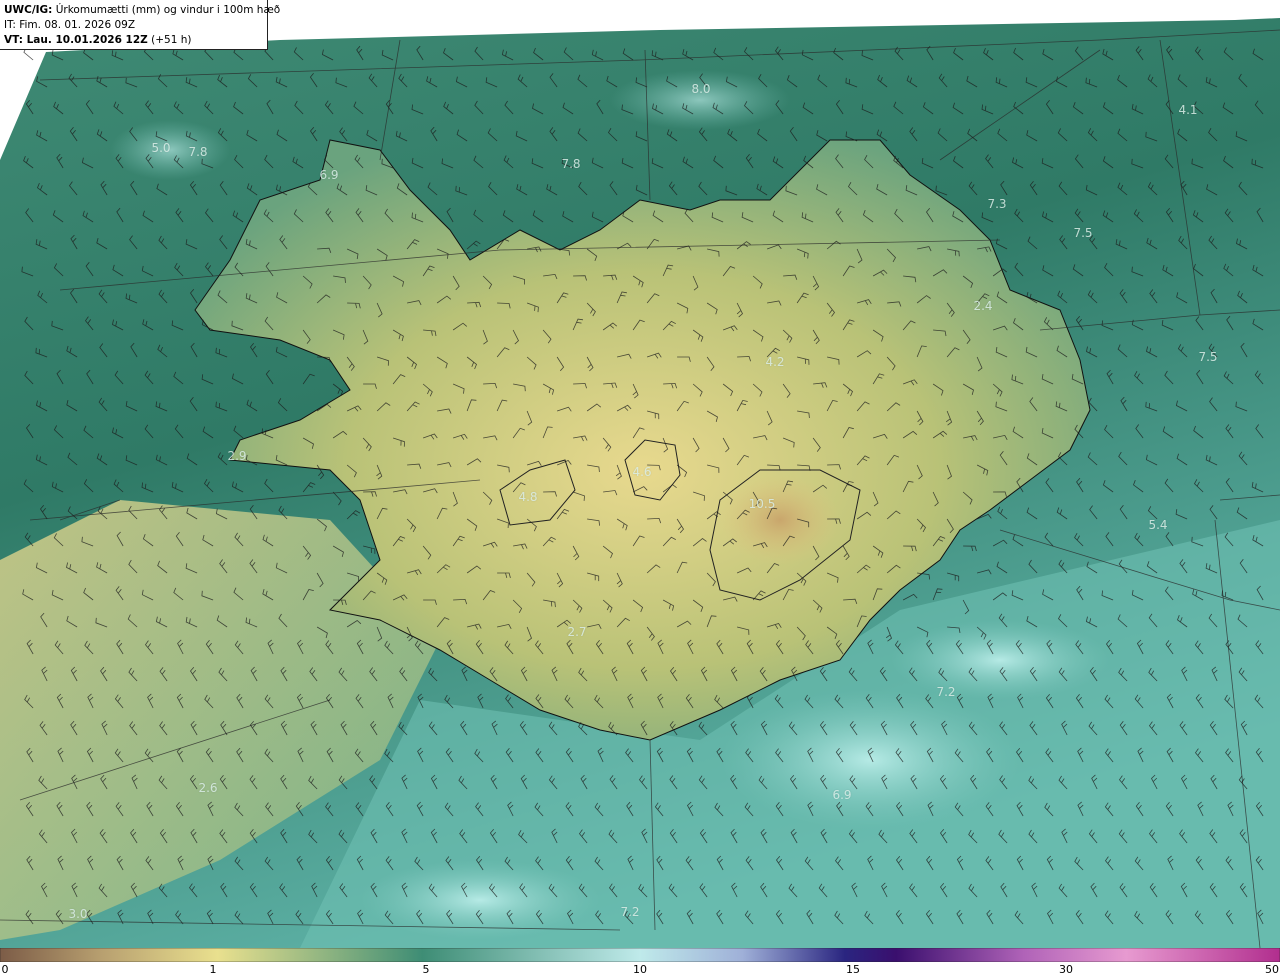  I want to click on value-label: 7.3, so click(997, 204).